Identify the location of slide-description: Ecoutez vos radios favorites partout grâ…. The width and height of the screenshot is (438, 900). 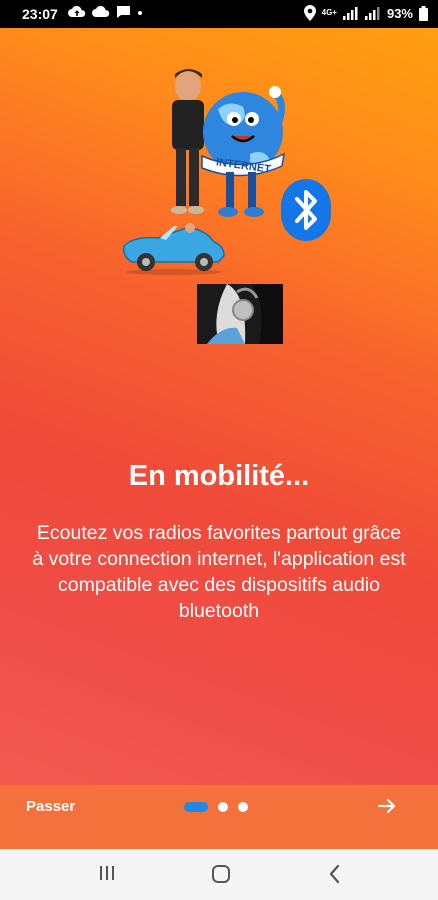
(219, 572).